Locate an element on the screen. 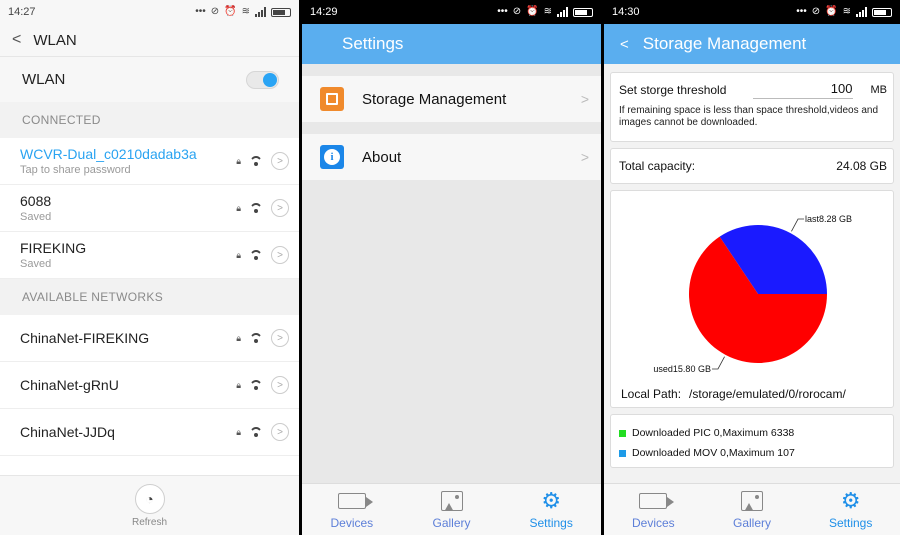 The width and height of the screenshot is (900, 535). network-item: ChinaNet-JJDq 🔒︎ > is located at coordinates (149, 432).